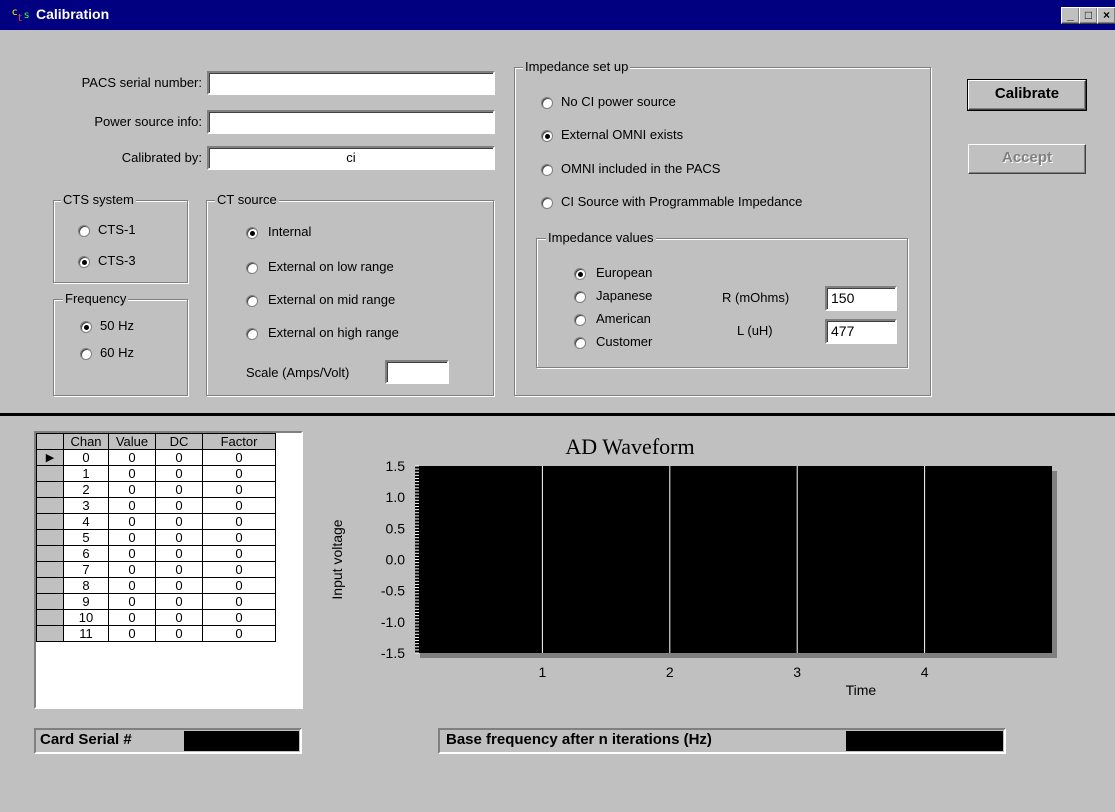  What do you see at coordinates (86, 505) in the screenshot?
I see `table-cell-chan: 3` at bounding box center [86, 505].